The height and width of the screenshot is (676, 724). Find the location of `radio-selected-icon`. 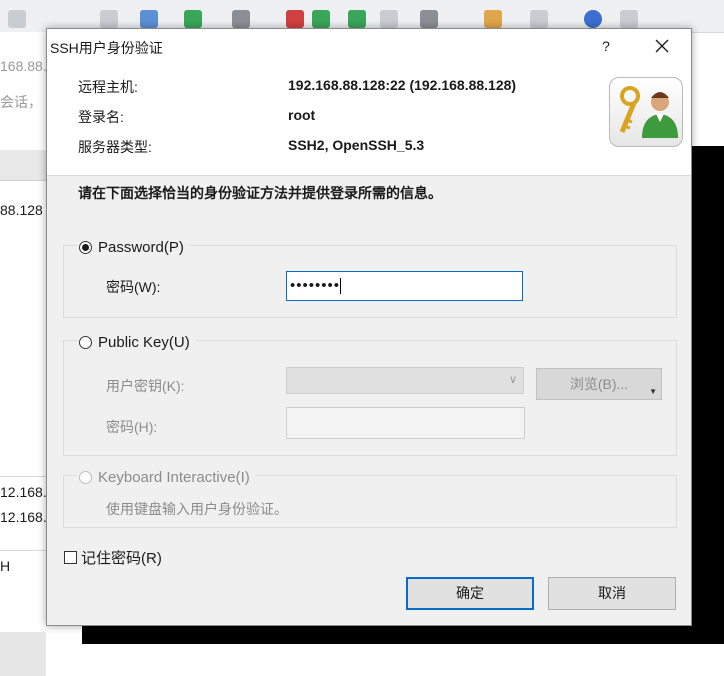

radio-selected-icon is located at coordinates (85, 247).